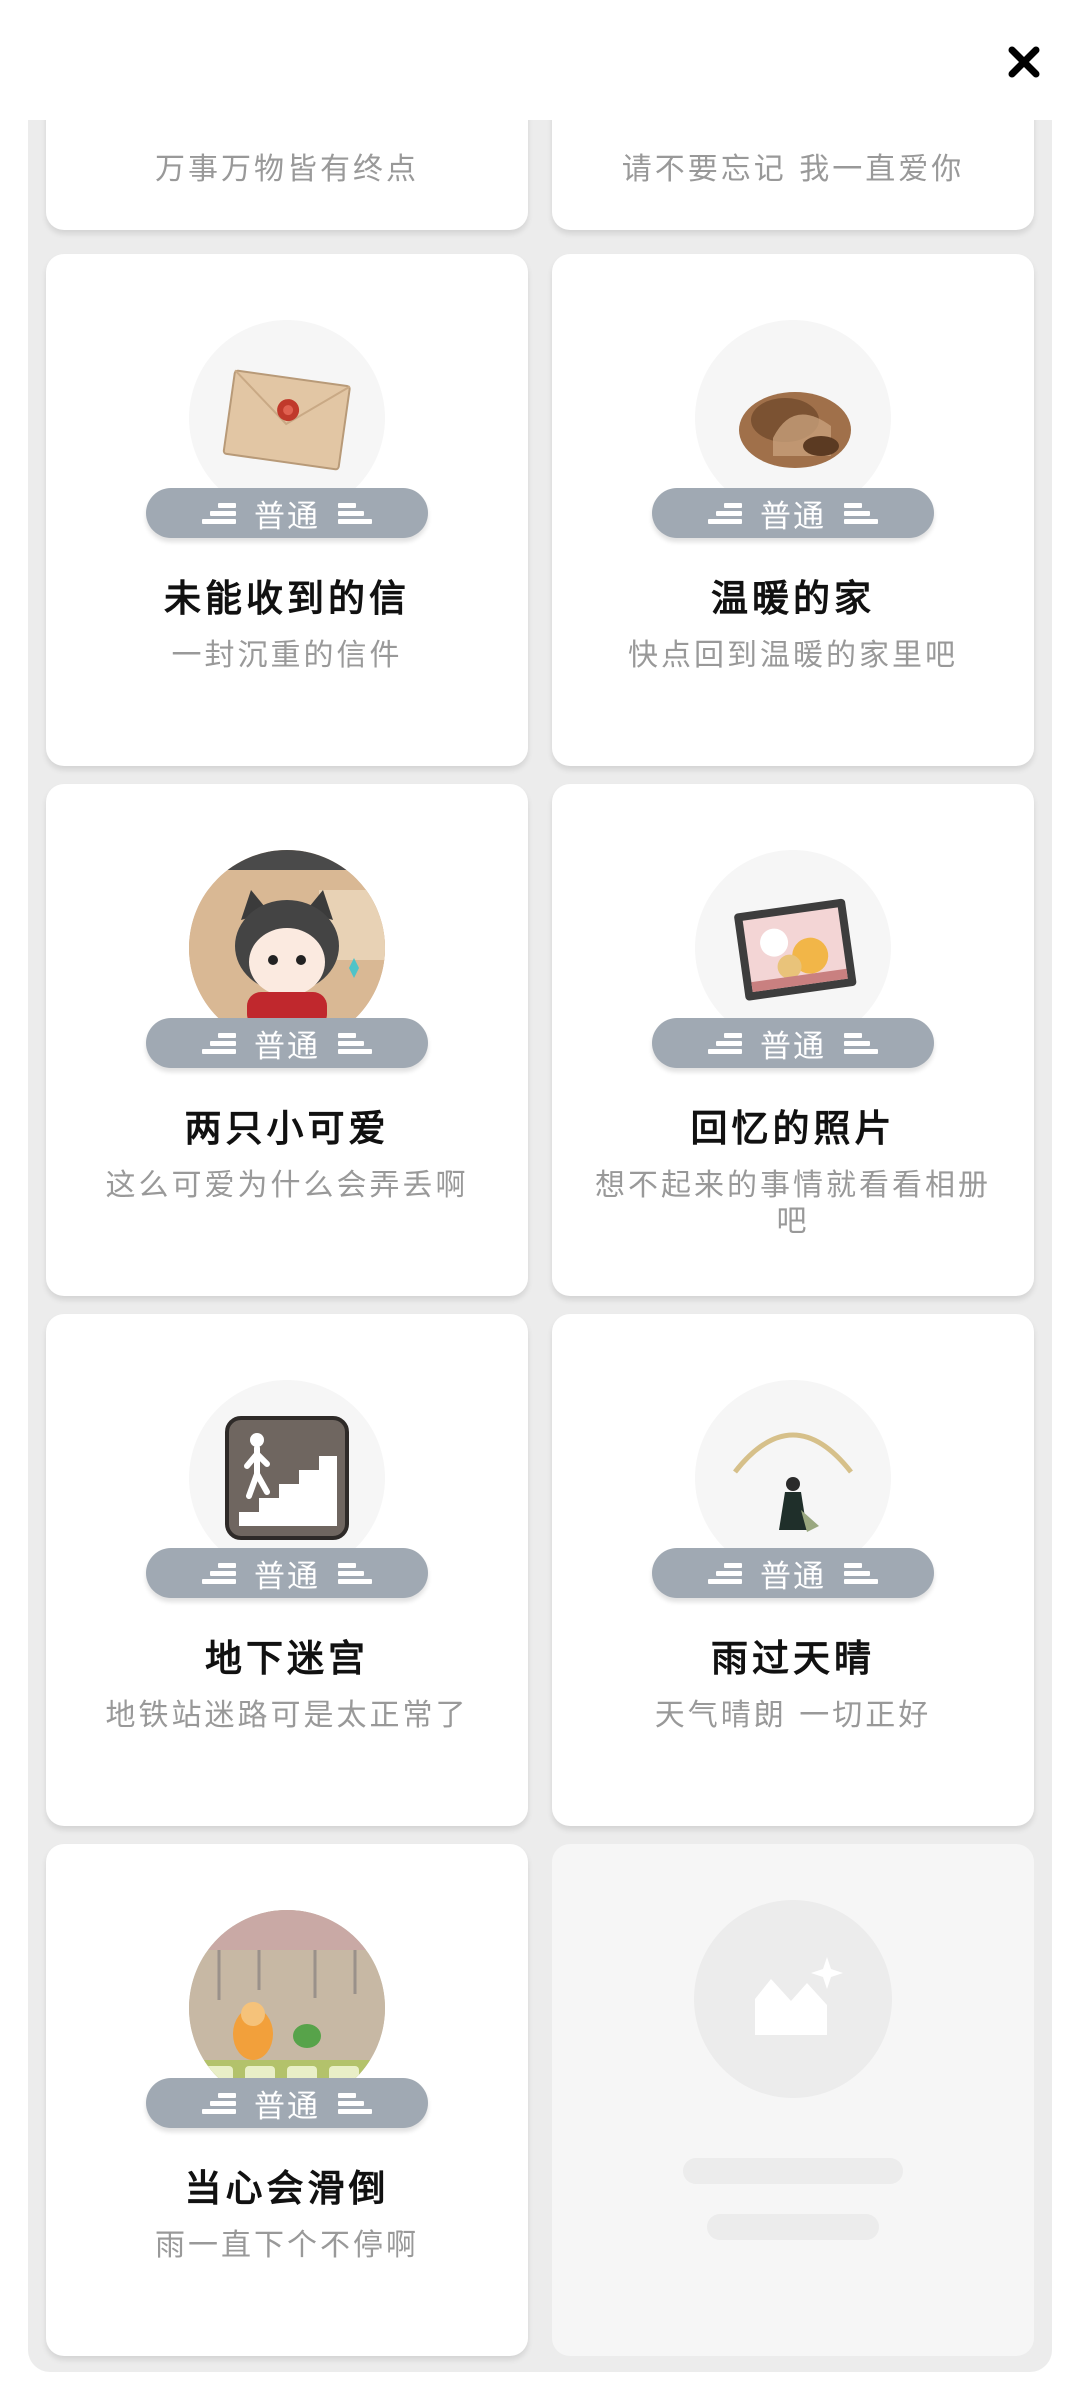  I want to click on rainbow-girl-icon, so click(793, 1478).